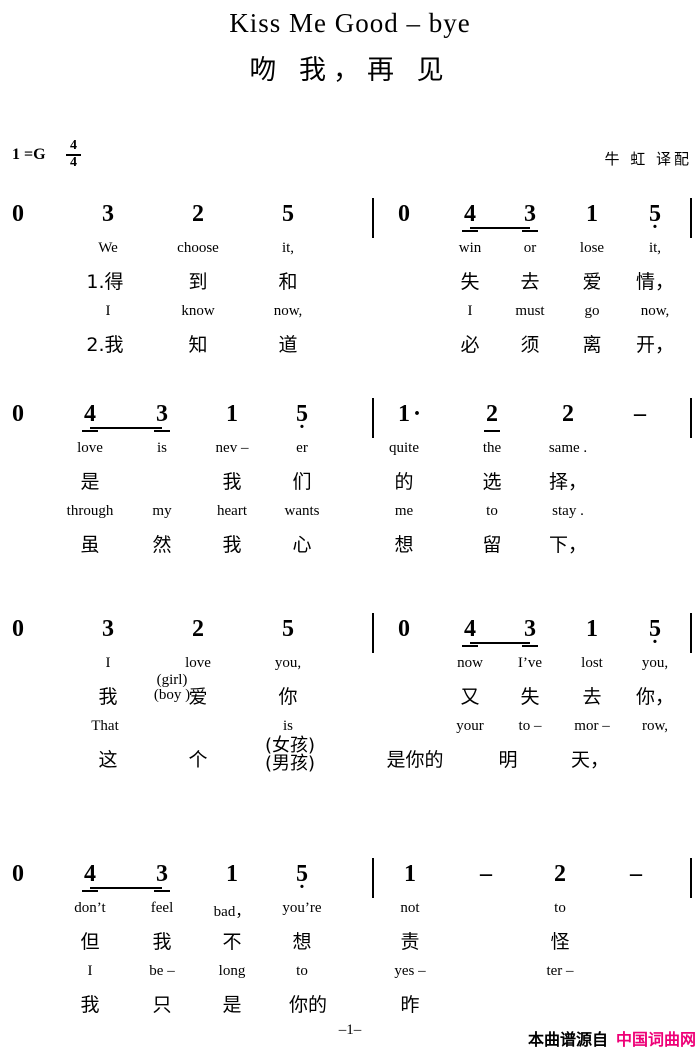 This screenshot has height=1051, width=700. I want to click on lyric-alternate-option: (boy ), so click(172, 695).